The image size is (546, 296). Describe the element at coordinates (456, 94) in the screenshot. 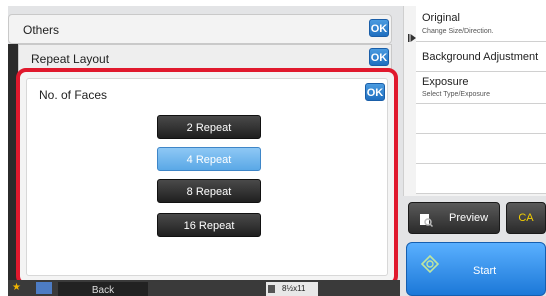

I see `exposure-sublabel: Select Type/Exposure` at that location.